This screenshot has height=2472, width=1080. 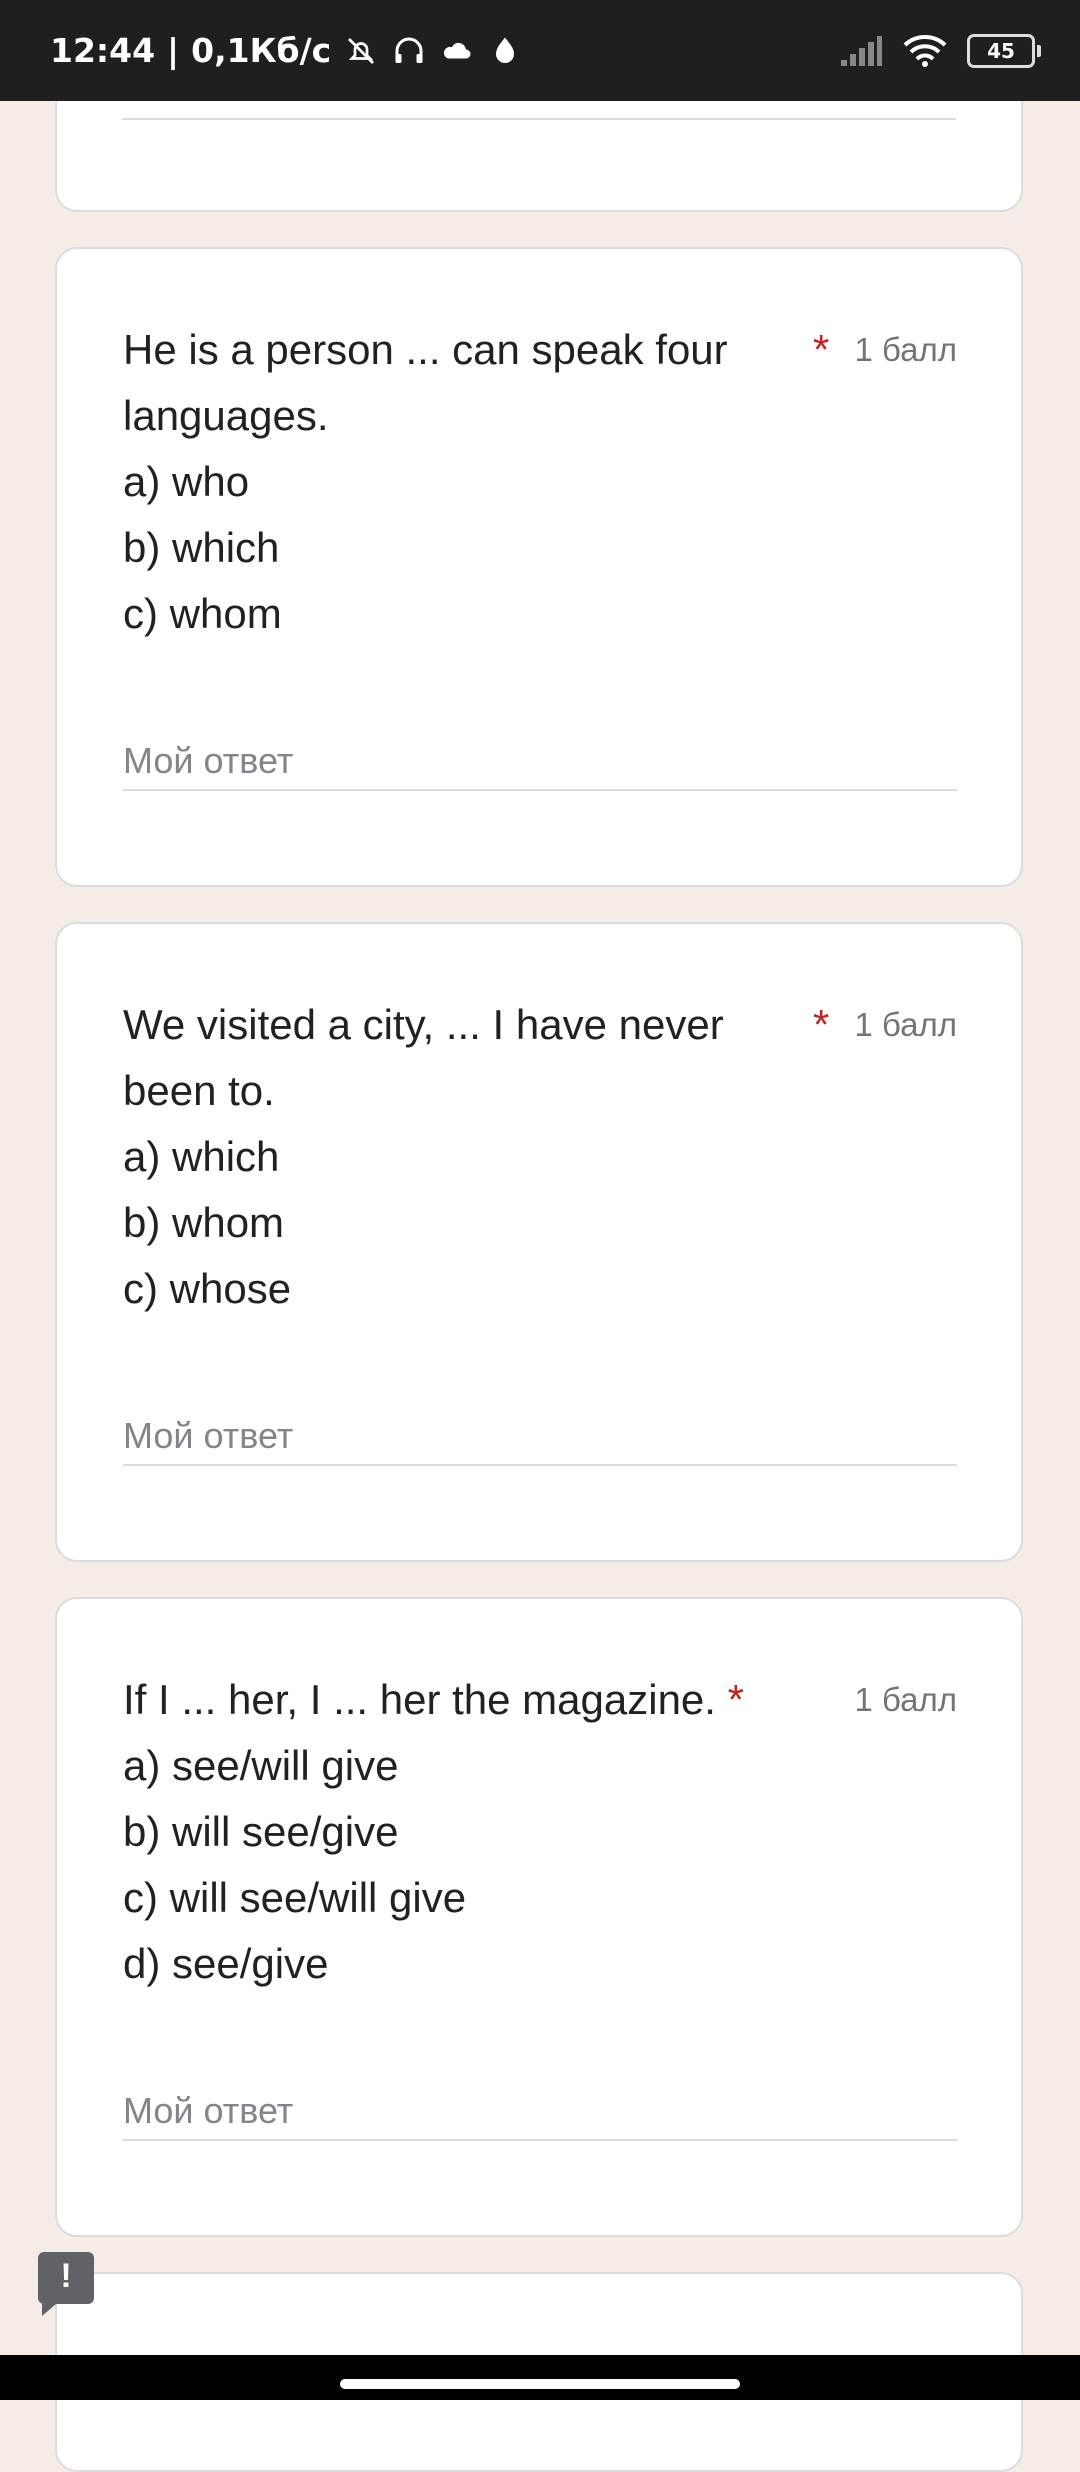 I want to click on signal-icon, so click(x=861, y=50).